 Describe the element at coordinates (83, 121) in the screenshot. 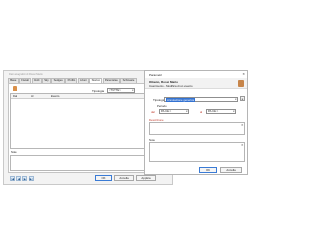

I see `events-table: Dal Al Evento` at that location.